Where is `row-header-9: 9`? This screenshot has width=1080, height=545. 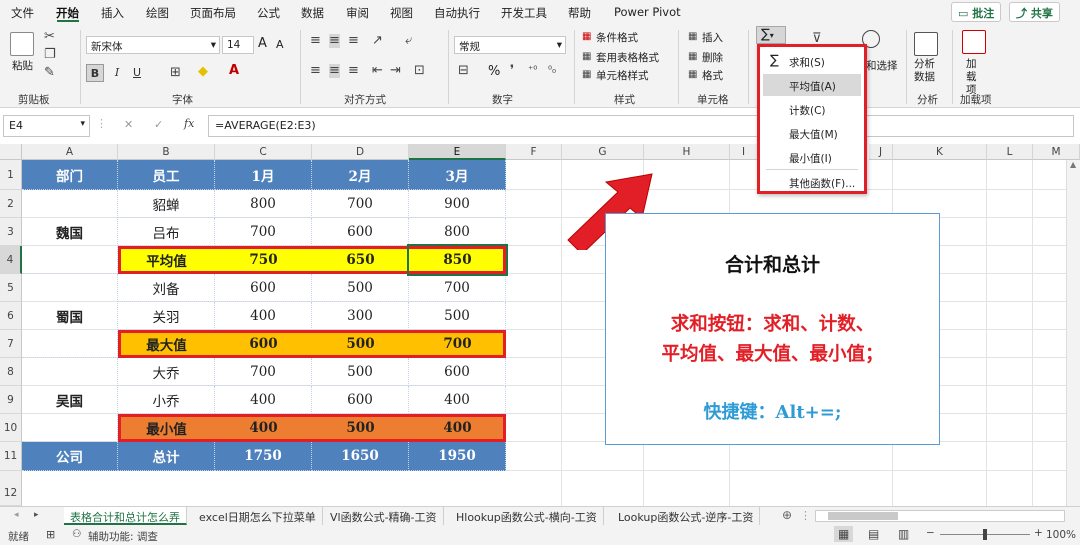
row-header-9: 9 is located at coordinates (11, 400).